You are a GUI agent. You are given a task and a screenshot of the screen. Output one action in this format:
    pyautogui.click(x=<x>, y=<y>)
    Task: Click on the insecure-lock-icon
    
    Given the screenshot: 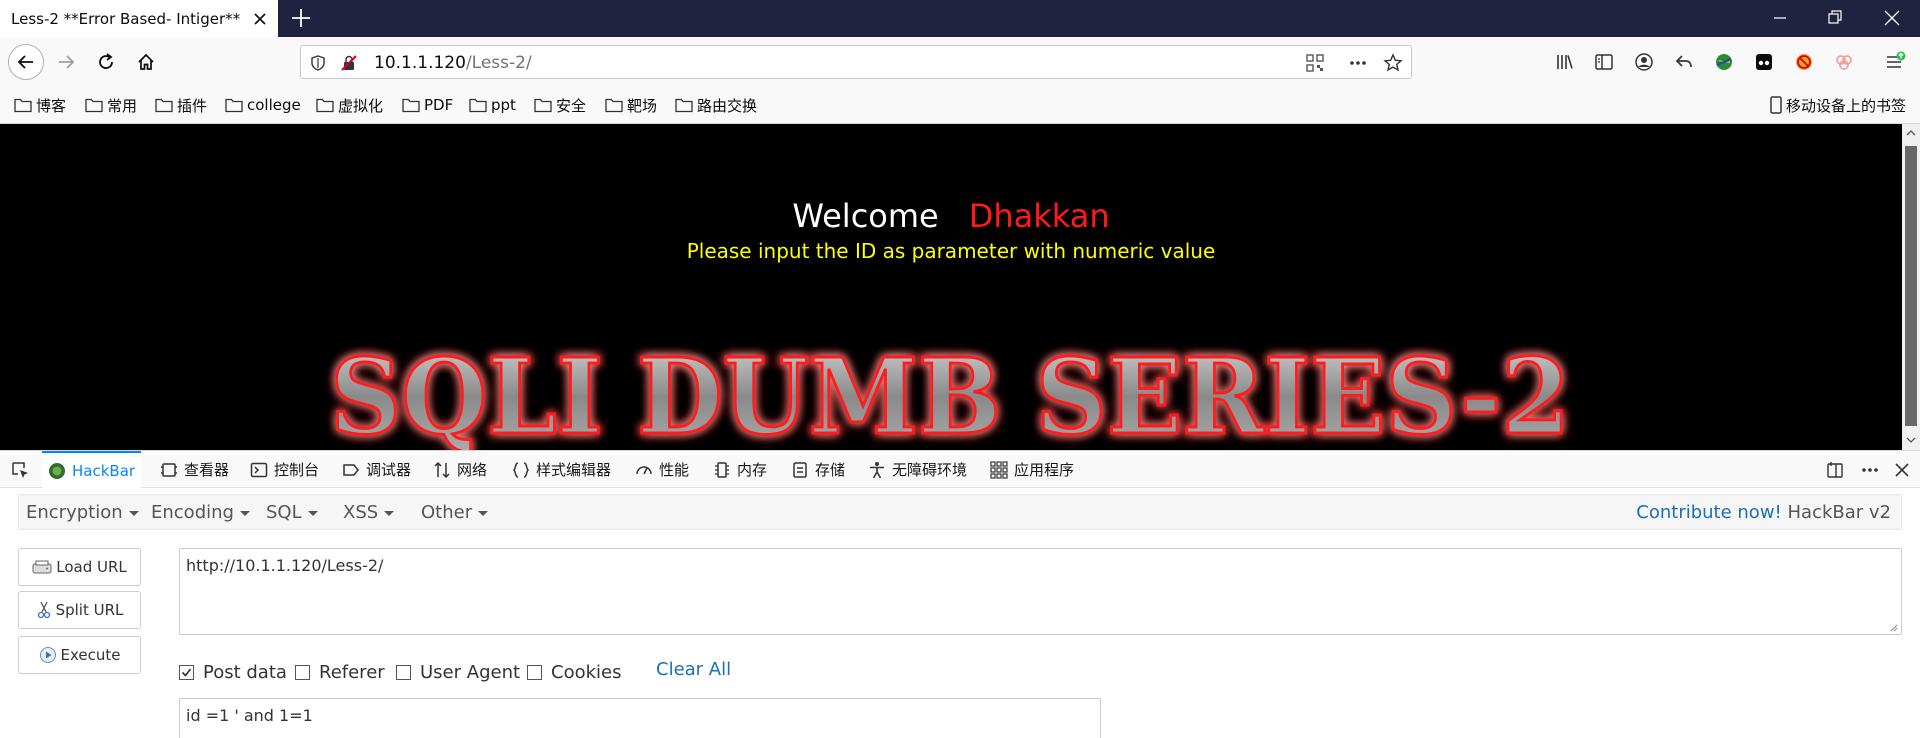 What is the action you would take?
    pyautogui.click(x=349, y=63)
    